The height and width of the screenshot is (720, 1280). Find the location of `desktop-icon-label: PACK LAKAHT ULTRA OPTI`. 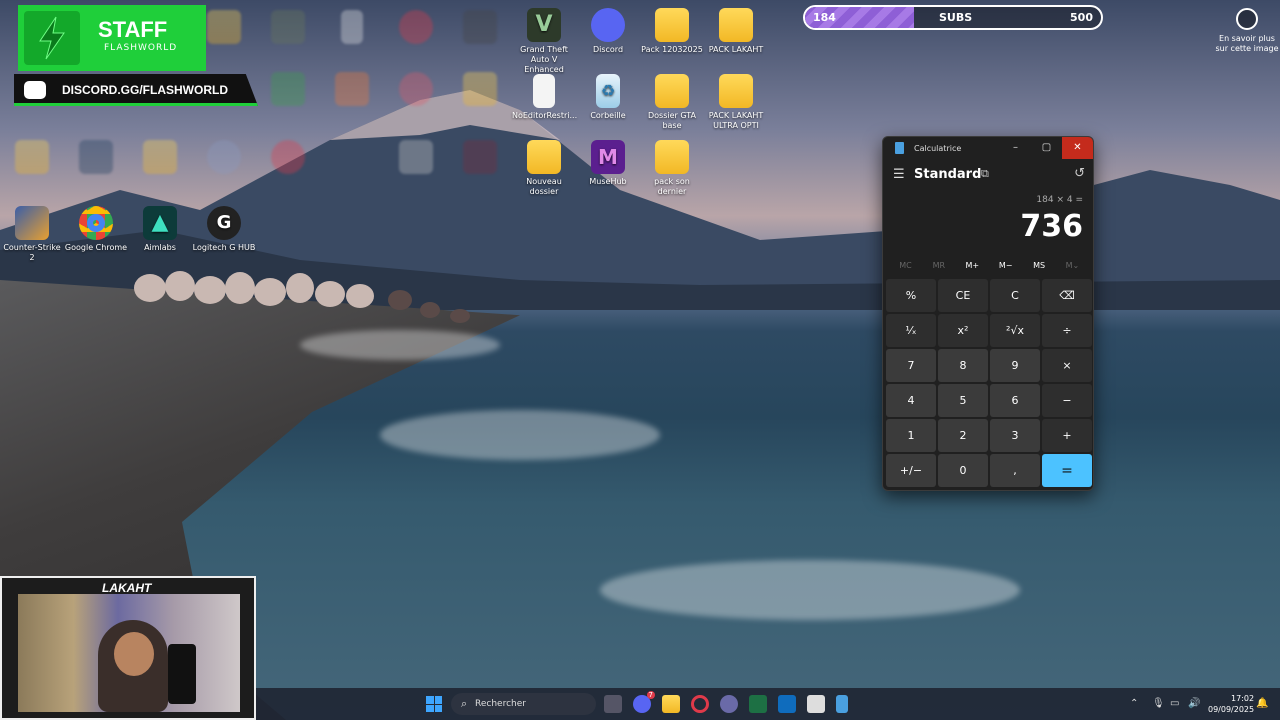

desktop-icon-label: PACK LAKAHT ULTRA OPTI is located at coordinates (736, 120).